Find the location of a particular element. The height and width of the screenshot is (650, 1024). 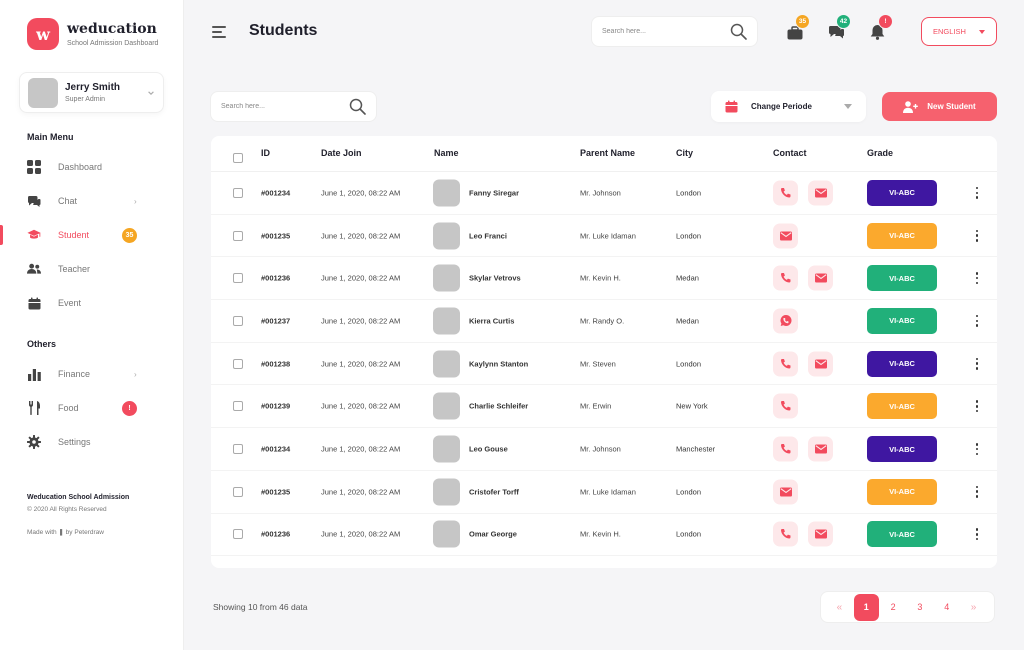

brand: w weducation School Admission Dashboard is located at coordinates (92, 34).